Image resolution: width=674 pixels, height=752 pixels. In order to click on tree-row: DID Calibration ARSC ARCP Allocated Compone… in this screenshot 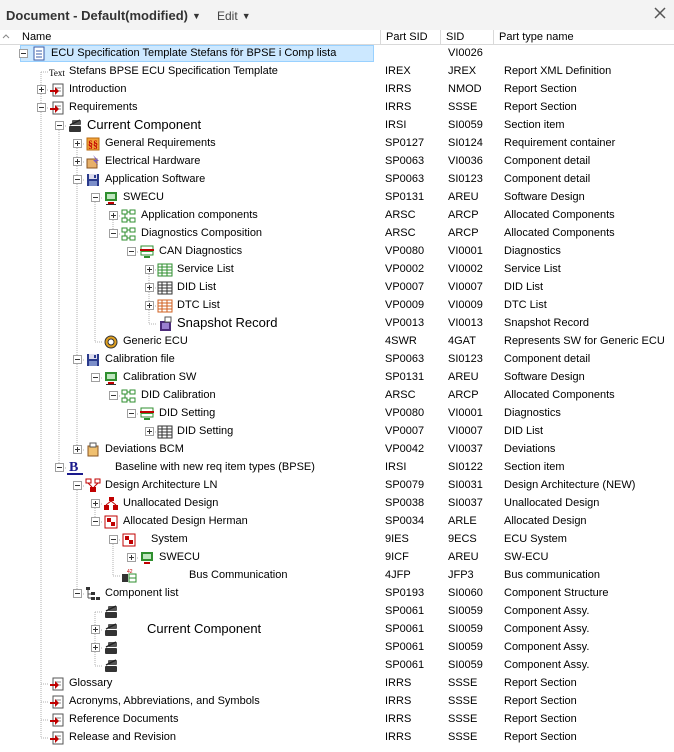, I will do `click(337, 396)`.